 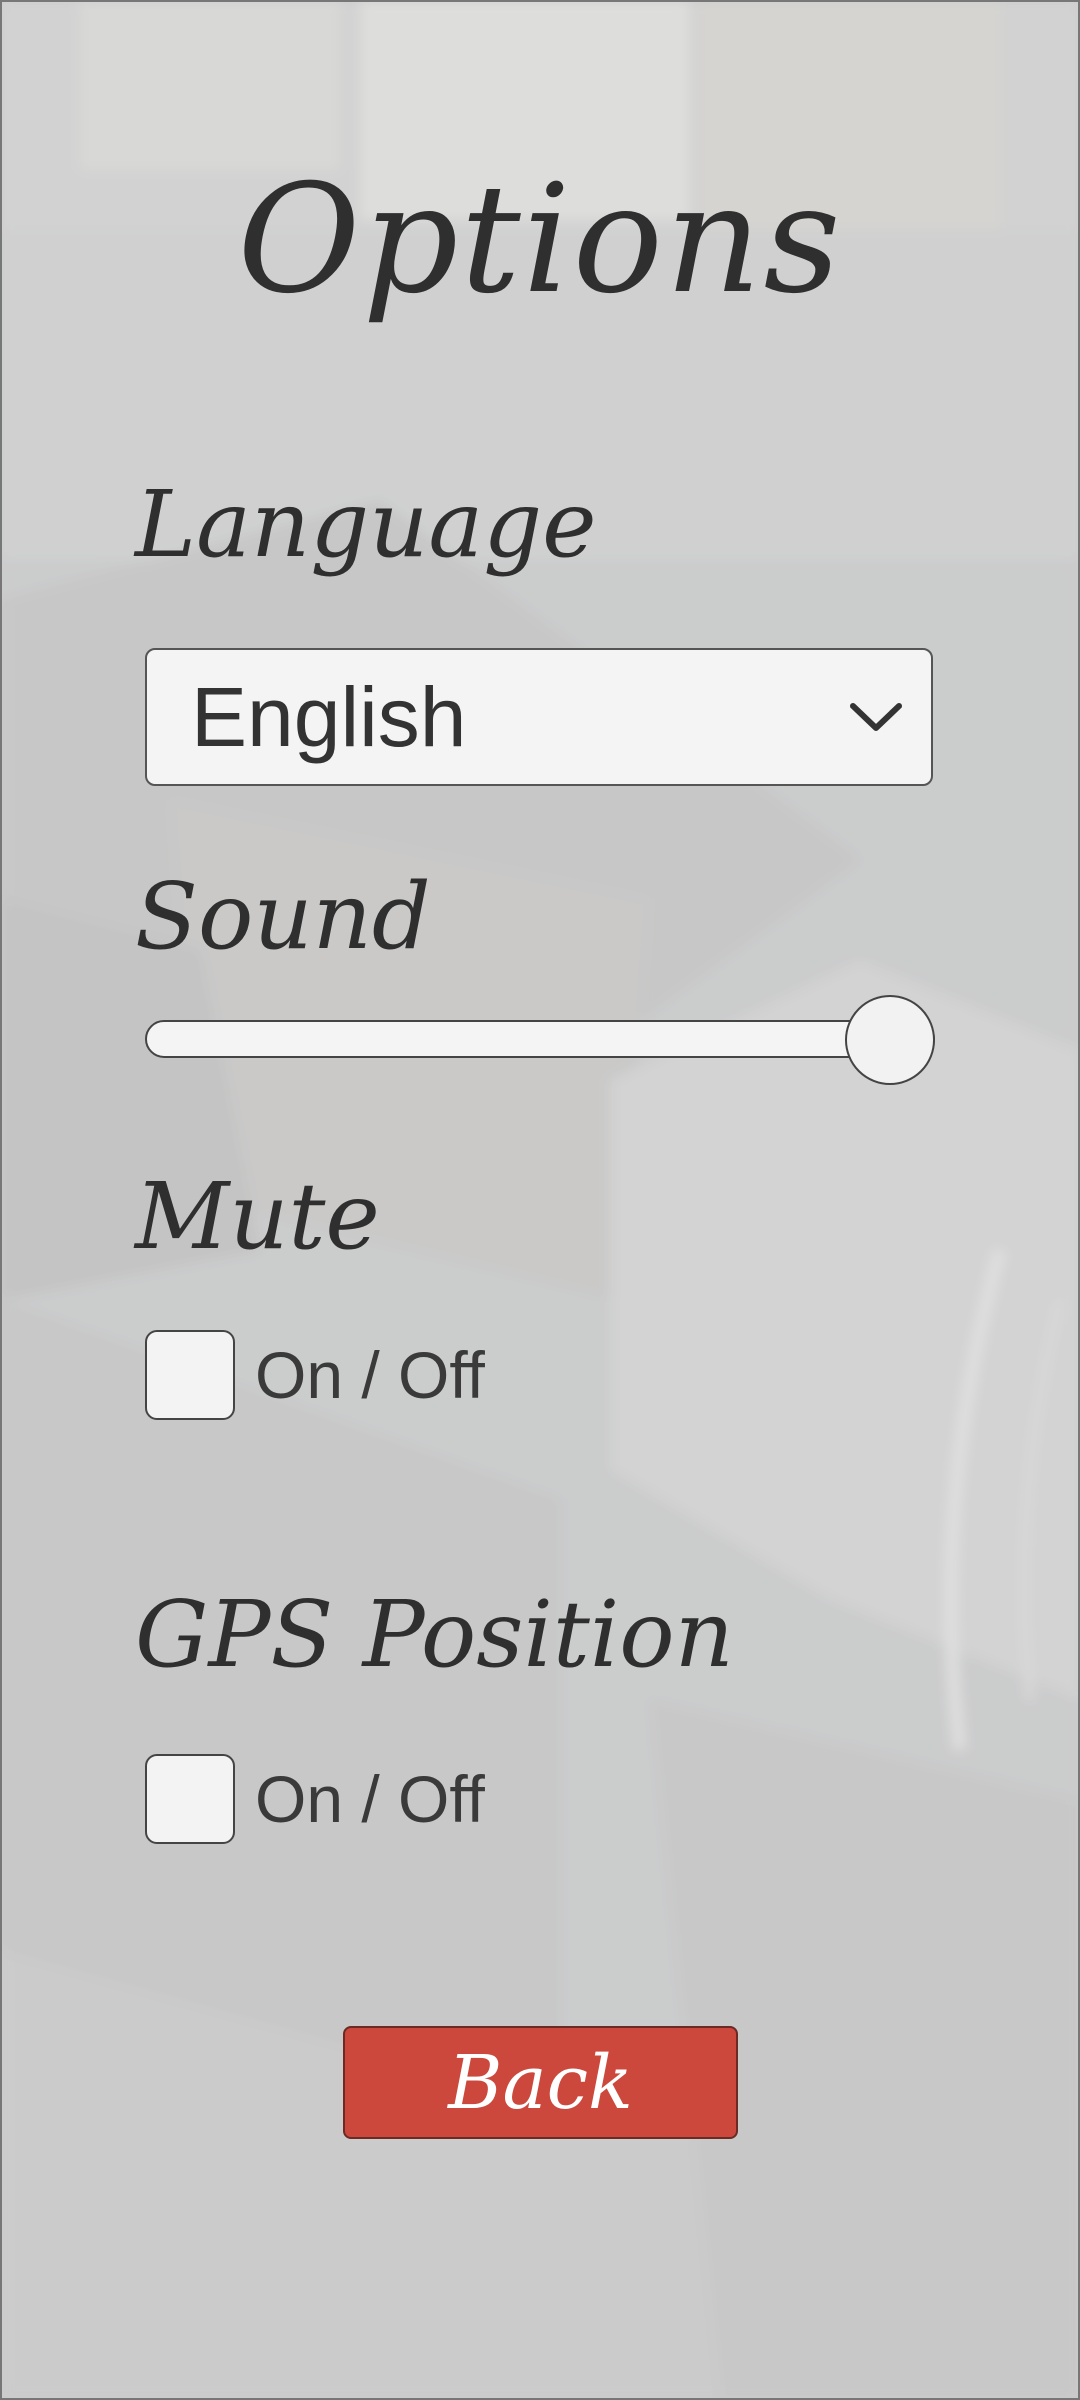 What do you see at coordinates (190, 1799) in the screenshot?
I see `gps-checkbox` at bounding box center [190, 1799].